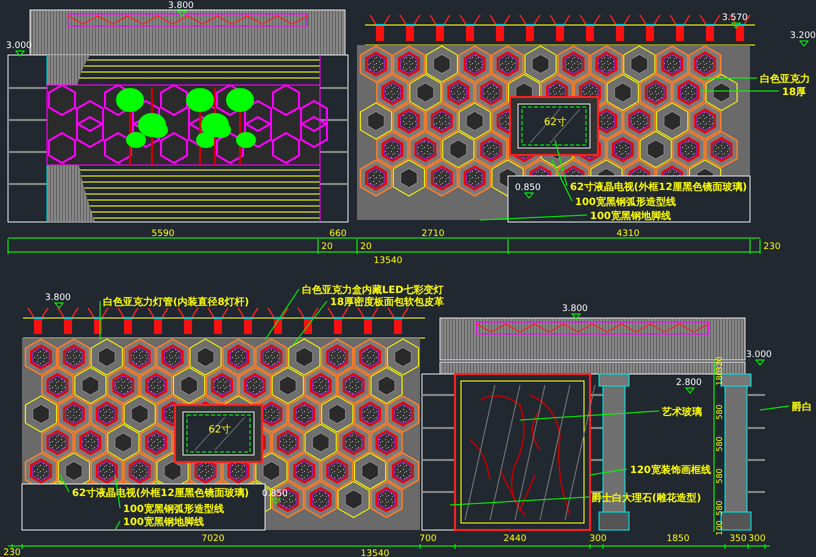  Describe the element at coordinates (176, 302) in the screenshot. I see `callout-label: 白色亚克力灯管(内装直径8灯杆)` at that location.